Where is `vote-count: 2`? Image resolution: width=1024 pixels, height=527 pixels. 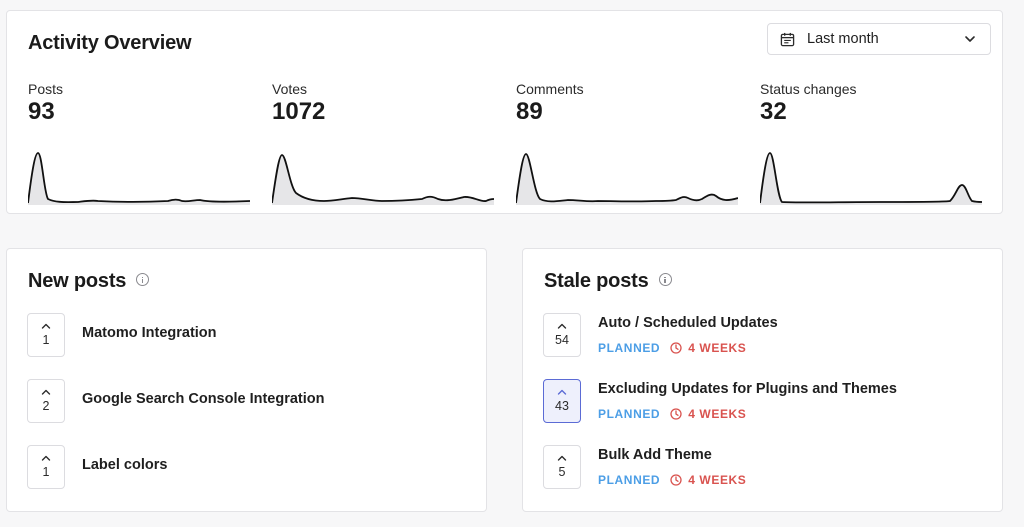 vote-count: 2 is located at coordinates (46, 406).